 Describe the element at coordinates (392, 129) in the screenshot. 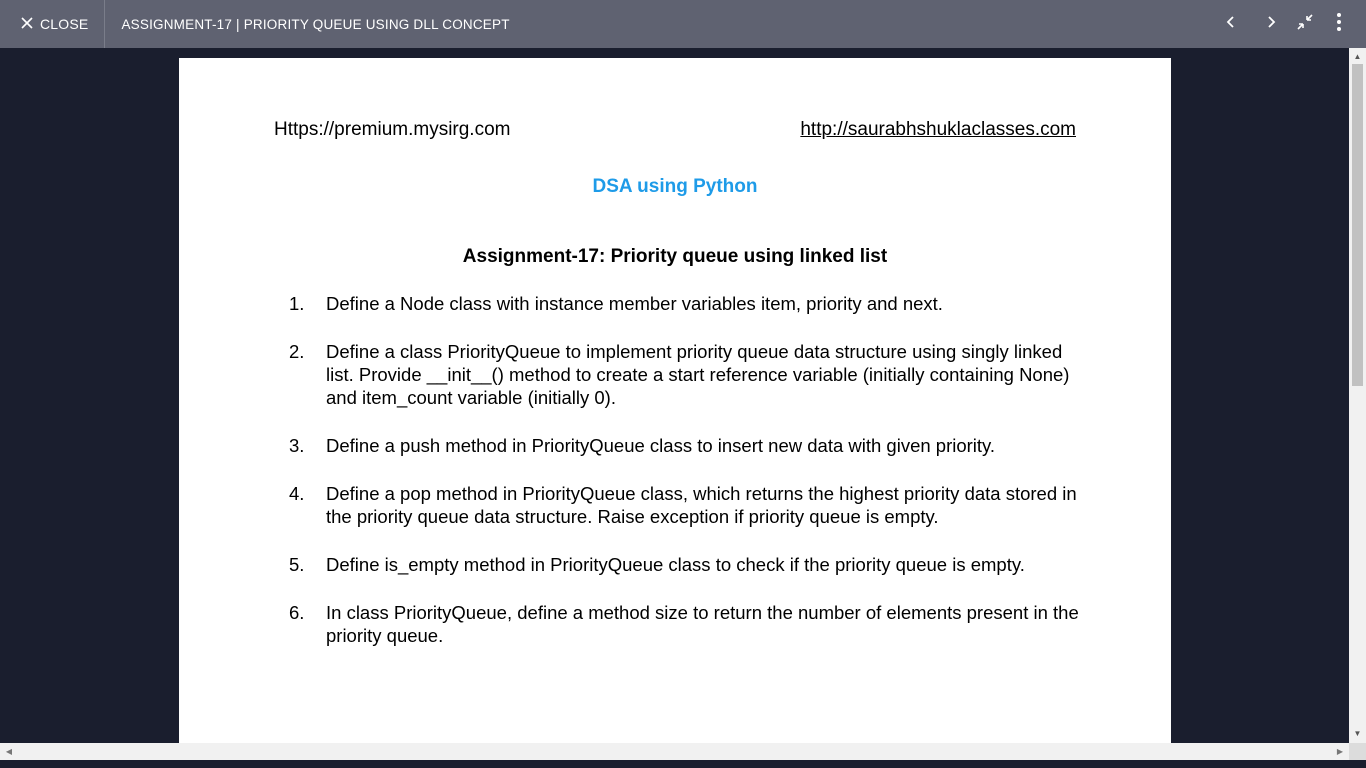

I see `header-left-url: Https://premium.mysirg.com` at that location.